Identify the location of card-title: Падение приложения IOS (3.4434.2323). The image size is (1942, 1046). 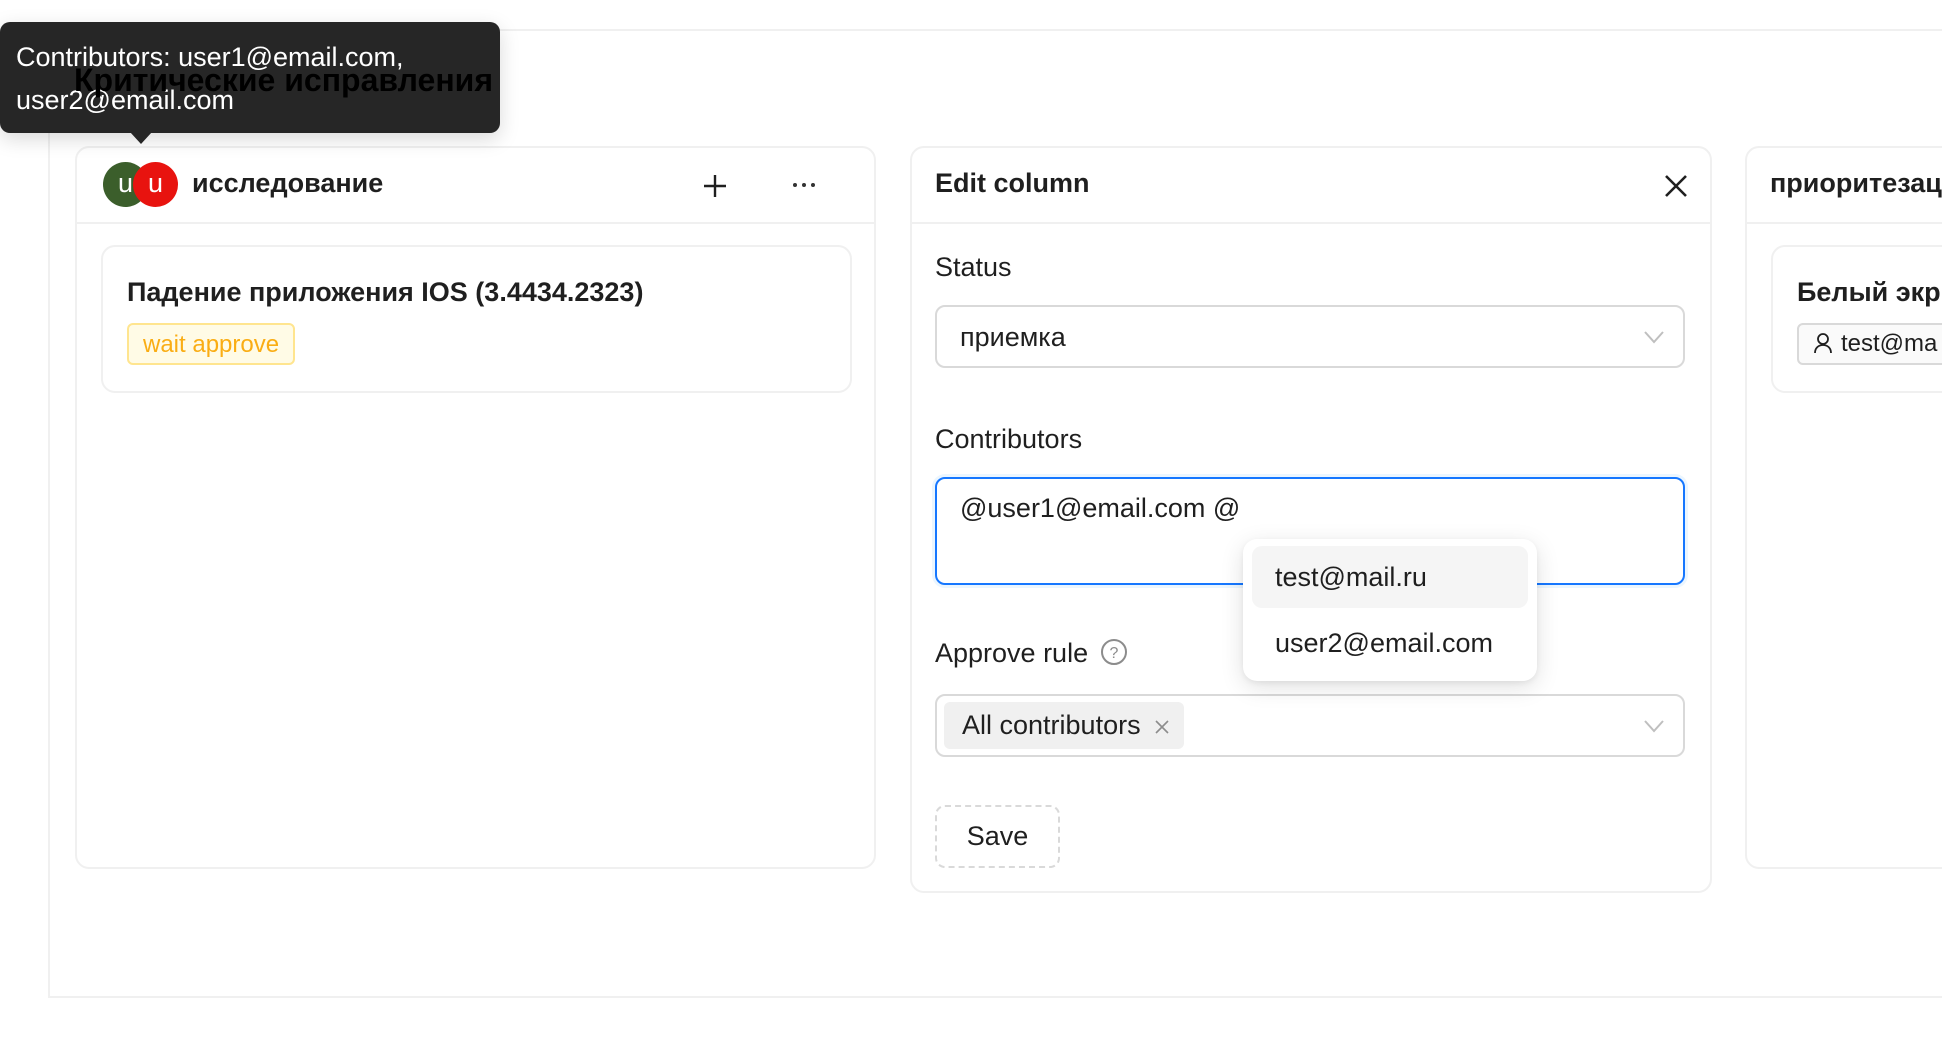
(385, 292).